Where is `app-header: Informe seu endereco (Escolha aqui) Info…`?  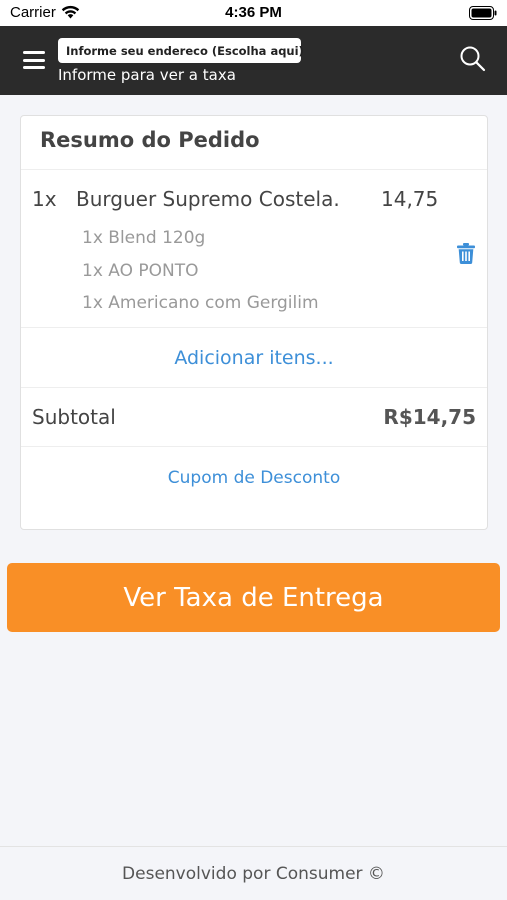
app-header: Informe seu endereco (Escolha aqui) Info… is located at coordinates (253, 60).